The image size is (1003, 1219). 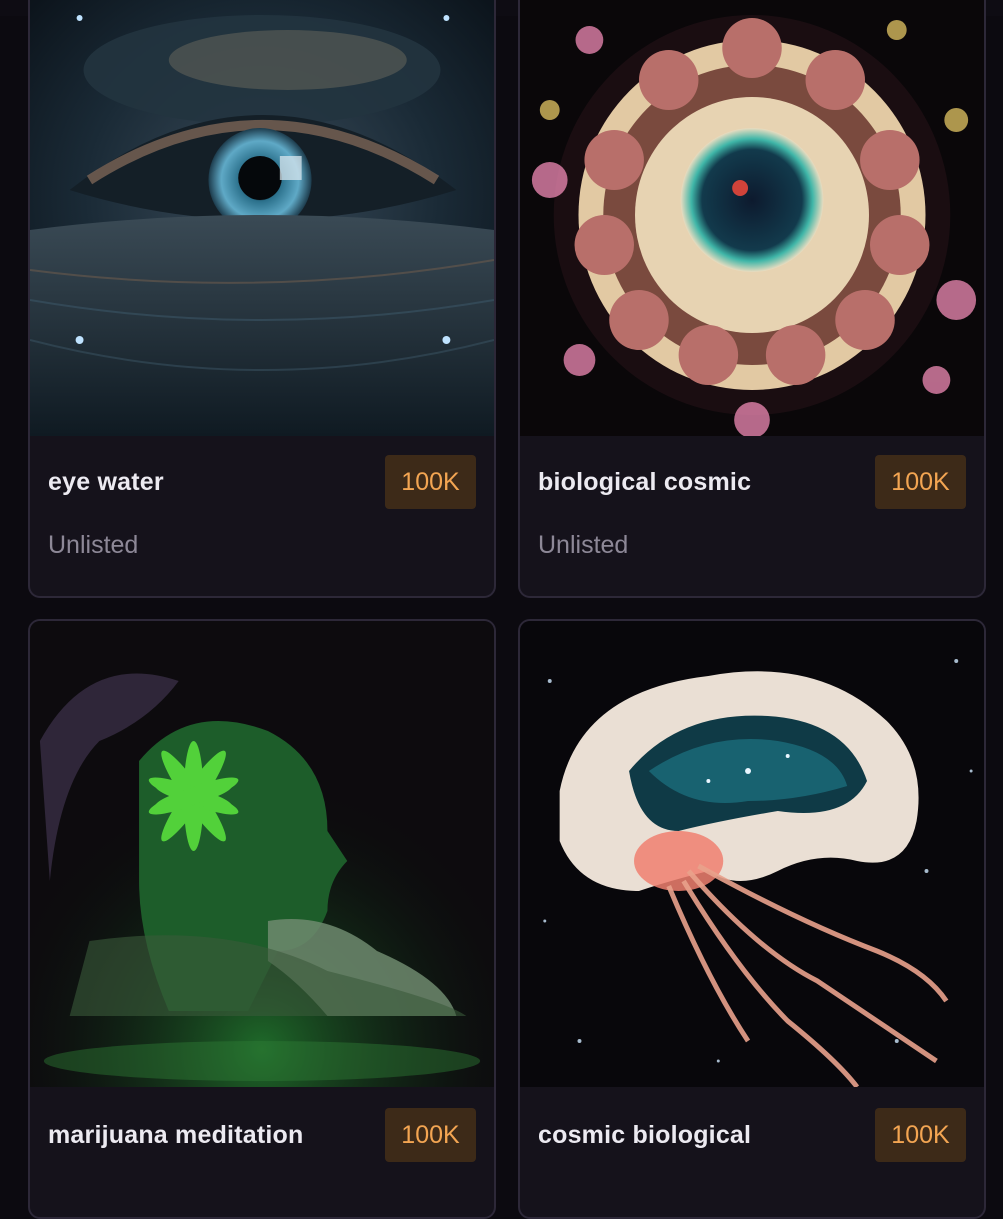 What do you see at coordinates (175, 1135) in the screenshot?
I see `artwork-title: marijuana meditation` at bounding box center [175, 1135].